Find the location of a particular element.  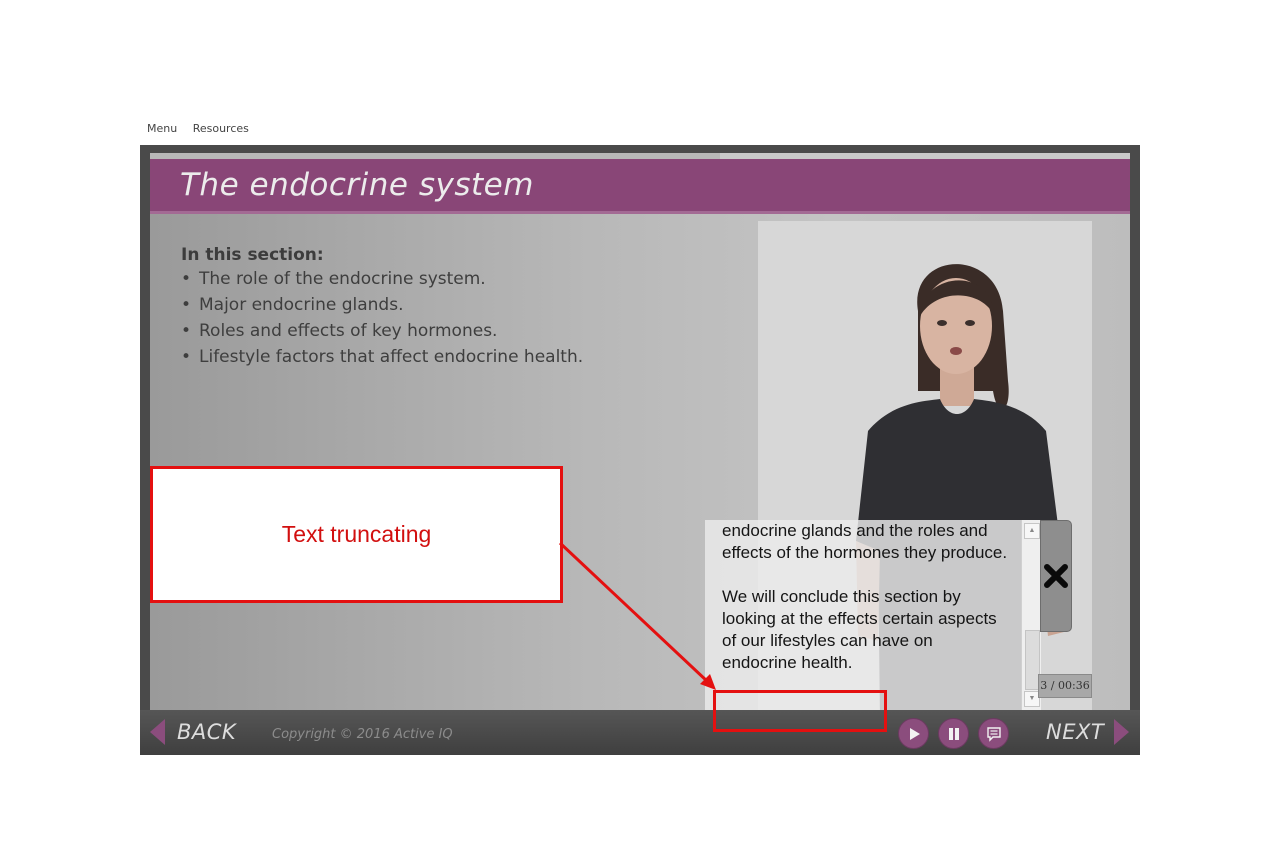

back-button: BACK is located at coordinates (193, 732).